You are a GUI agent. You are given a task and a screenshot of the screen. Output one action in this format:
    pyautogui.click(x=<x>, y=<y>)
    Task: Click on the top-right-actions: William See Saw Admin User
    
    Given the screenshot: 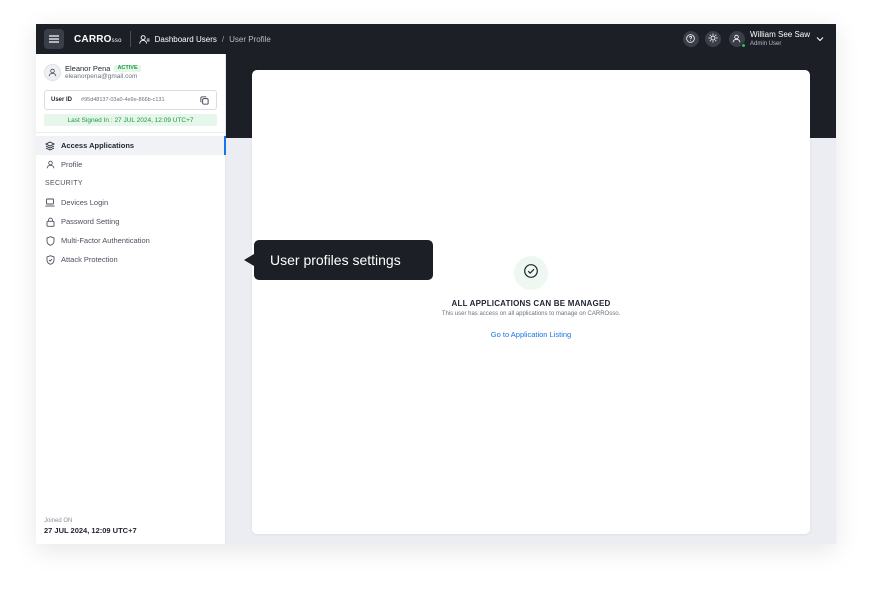 What is the action you would take?
    pyautogui.click(x=750, y=39)
    